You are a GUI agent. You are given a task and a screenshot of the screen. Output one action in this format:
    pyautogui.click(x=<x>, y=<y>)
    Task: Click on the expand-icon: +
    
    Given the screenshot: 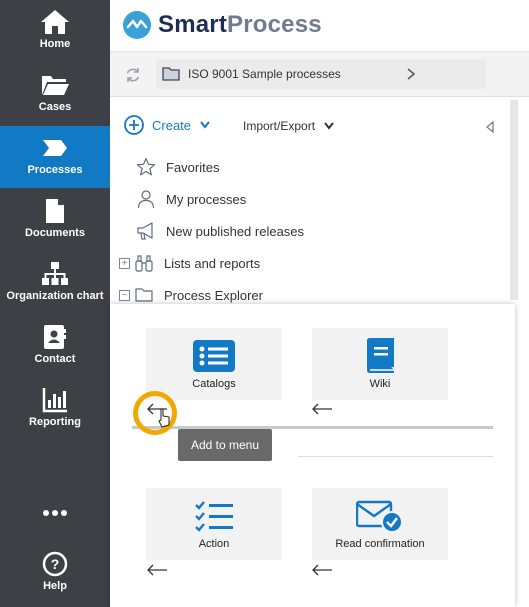 What is the action you would take?
    pyautogui.click(x=124, y=263)
    